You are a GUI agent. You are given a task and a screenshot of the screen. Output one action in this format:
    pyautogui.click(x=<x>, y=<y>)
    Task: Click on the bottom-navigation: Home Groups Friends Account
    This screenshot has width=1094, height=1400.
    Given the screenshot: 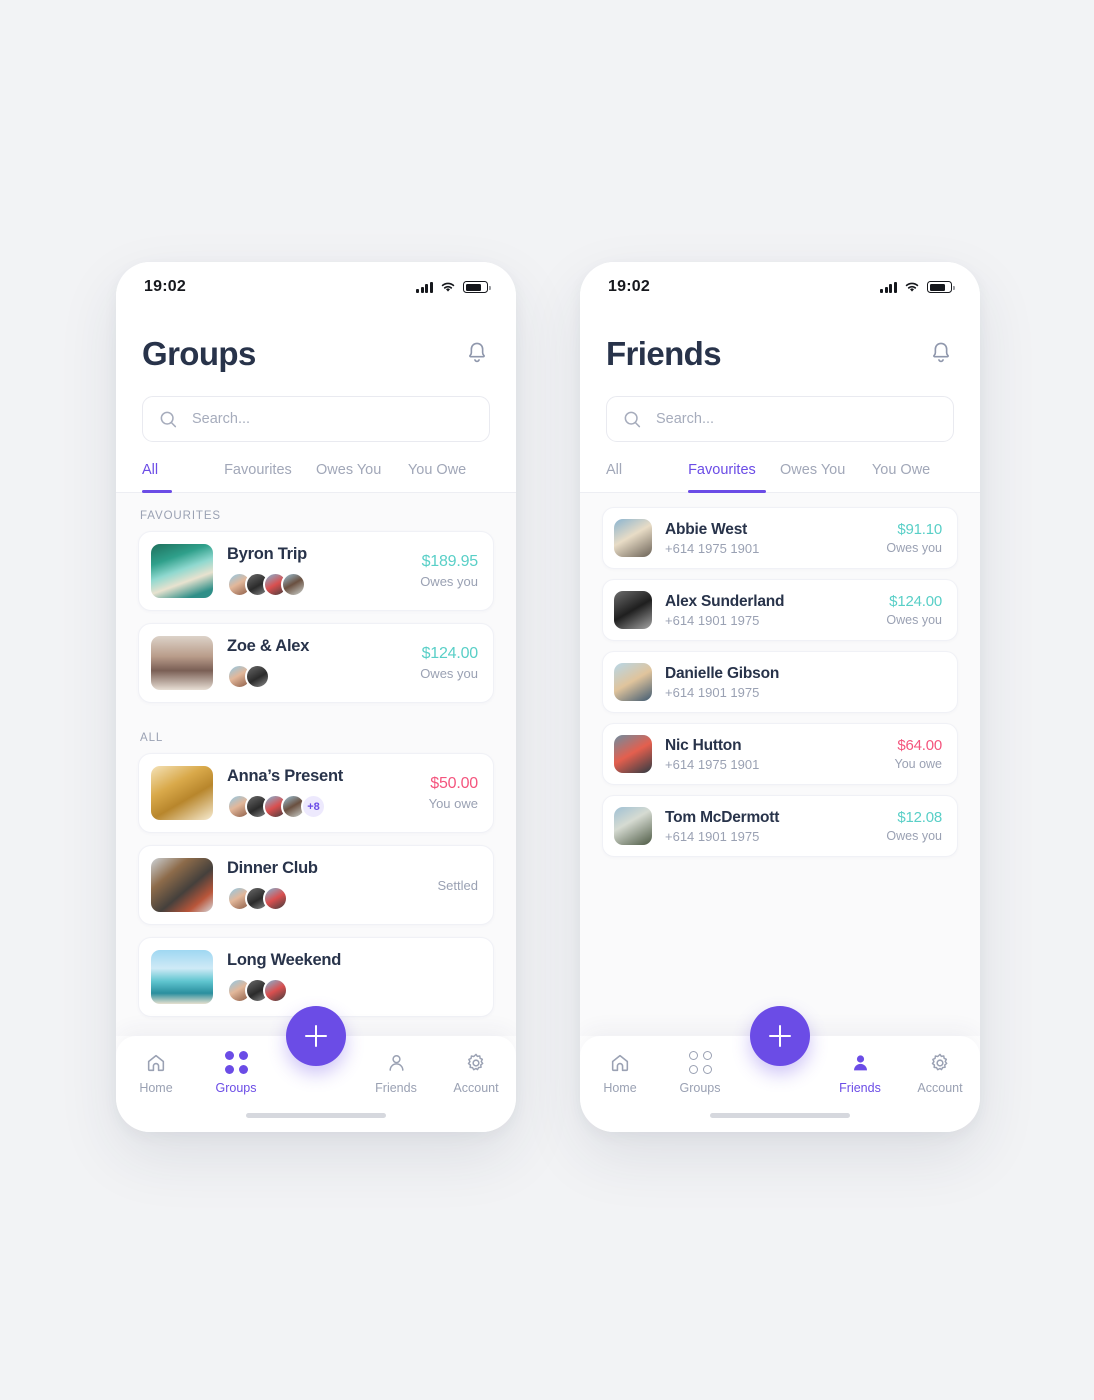 What is the action you would take?
    pyautogui.click(x=780, y=1069)
    